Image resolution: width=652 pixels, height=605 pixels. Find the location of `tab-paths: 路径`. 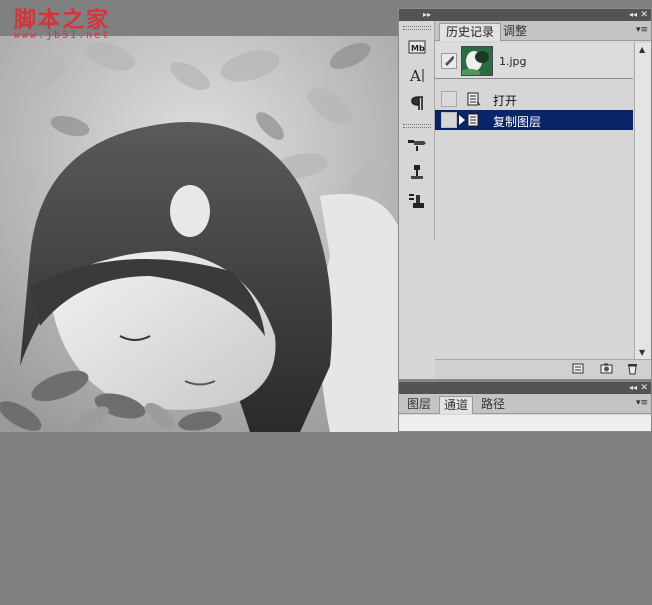

tab-paths: 路径 is located at coordinates (493, 405).